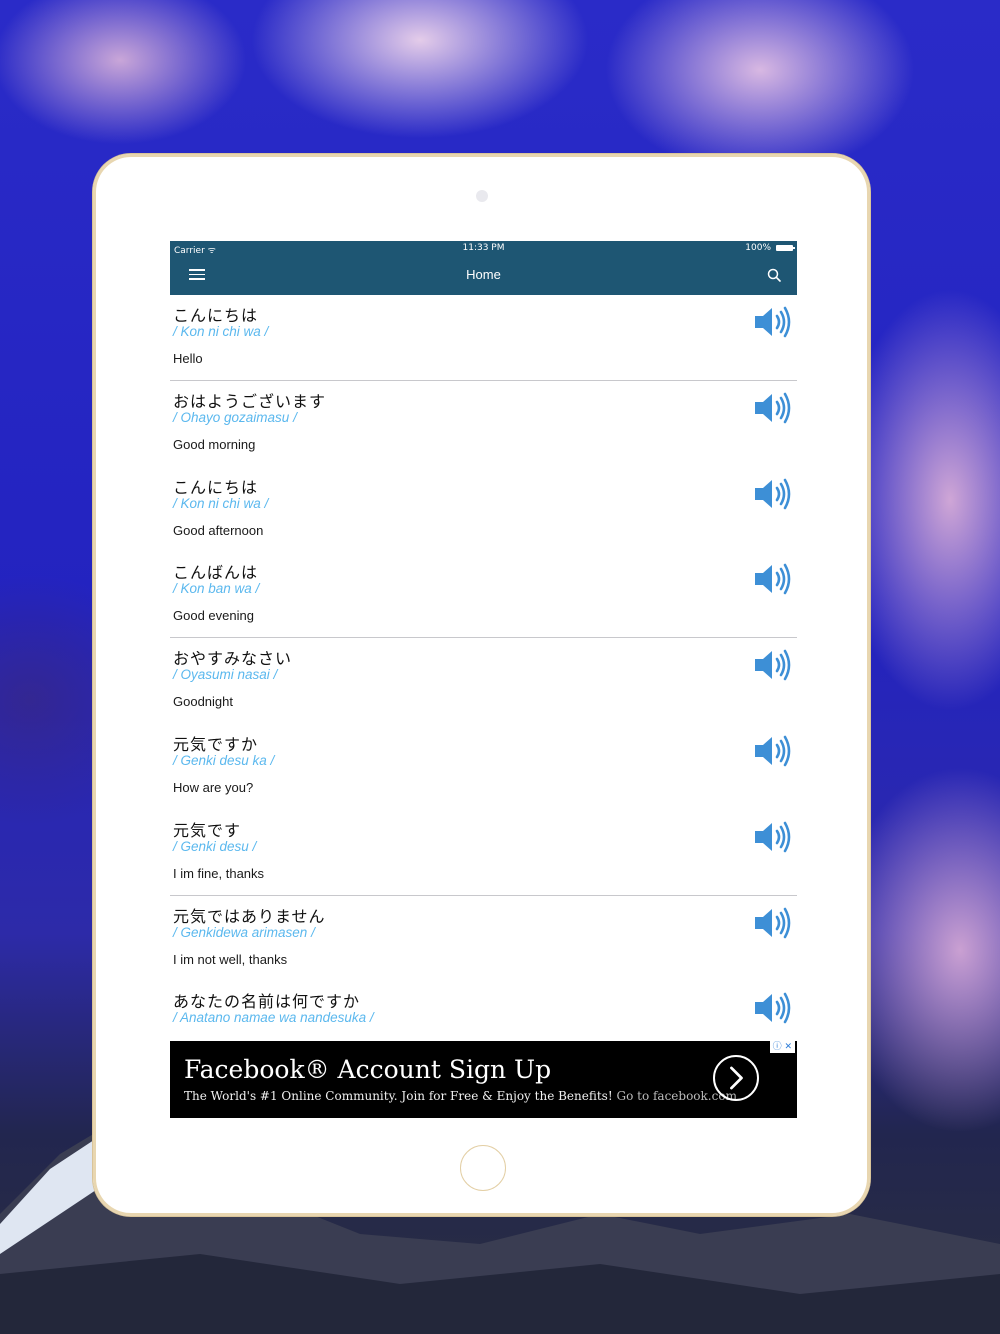  I want to click on japanese-phrase: 元気です, so click(207, 830).